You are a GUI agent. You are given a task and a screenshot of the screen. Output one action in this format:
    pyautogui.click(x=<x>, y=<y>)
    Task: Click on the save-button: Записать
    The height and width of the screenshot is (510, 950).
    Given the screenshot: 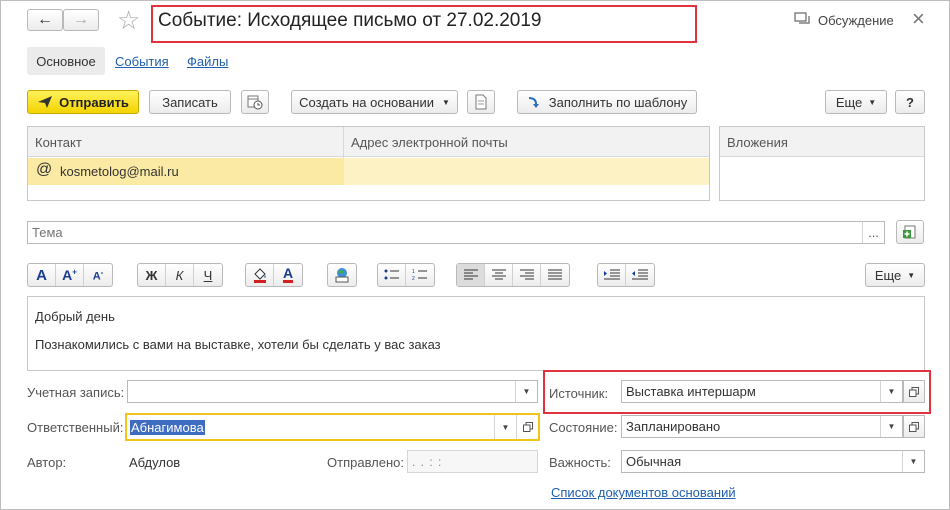 What is the action you would take?
    pyautogui.click(x=190, y=102)
    